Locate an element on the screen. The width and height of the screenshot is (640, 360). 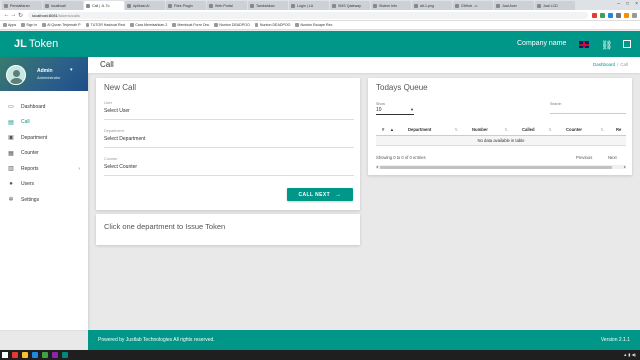
url-path: /tokens/calls is located at coordinates (68, 15).